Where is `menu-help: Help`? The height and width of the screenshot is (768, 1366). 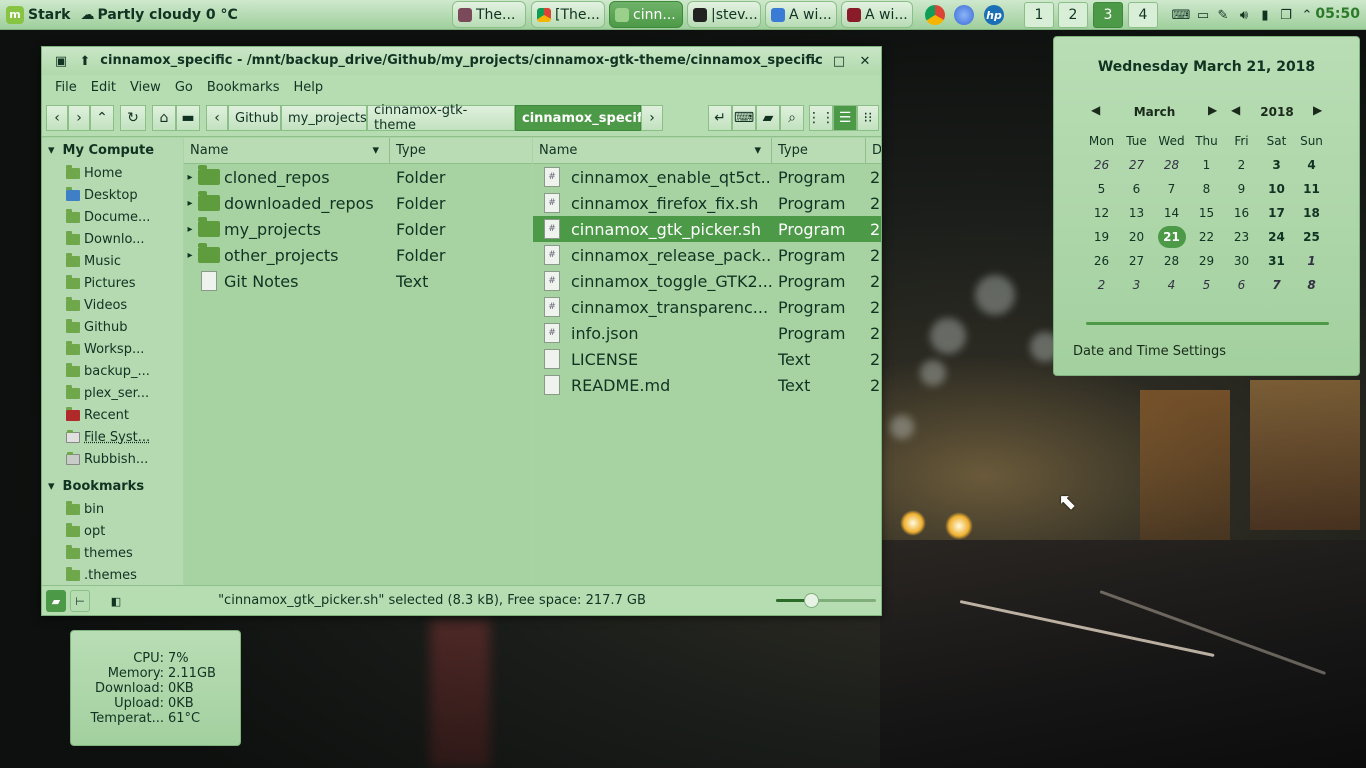
menu-help: Help is located at coordinates (308, 87).